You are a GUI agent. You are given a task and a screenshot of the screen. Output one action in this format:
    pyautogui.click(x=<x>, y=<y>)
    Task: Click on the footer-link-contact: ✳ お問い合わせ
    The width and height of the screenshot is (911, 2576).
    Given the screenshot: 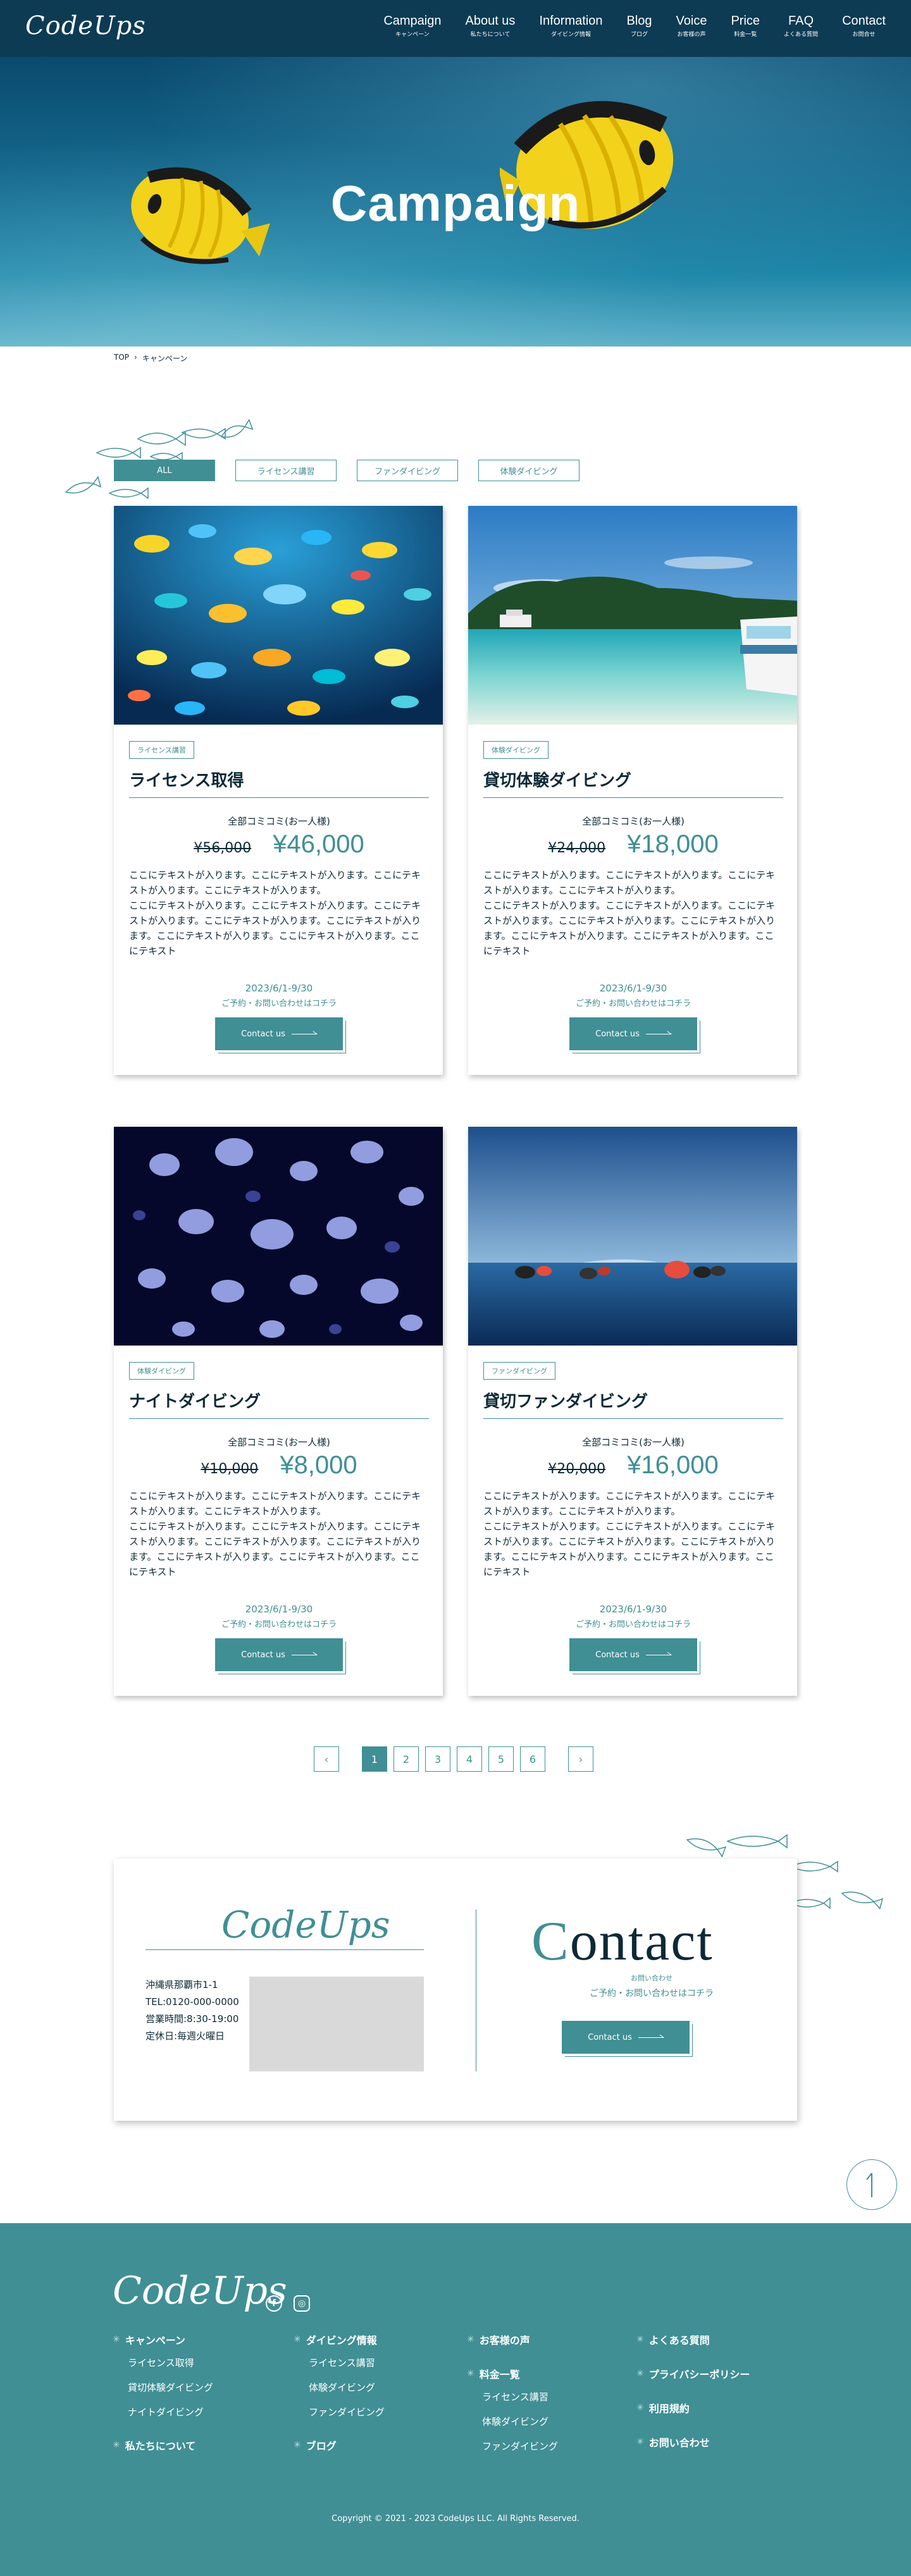 What is the action you would take?
    pyautogui.click(x=693, y=2442)
    